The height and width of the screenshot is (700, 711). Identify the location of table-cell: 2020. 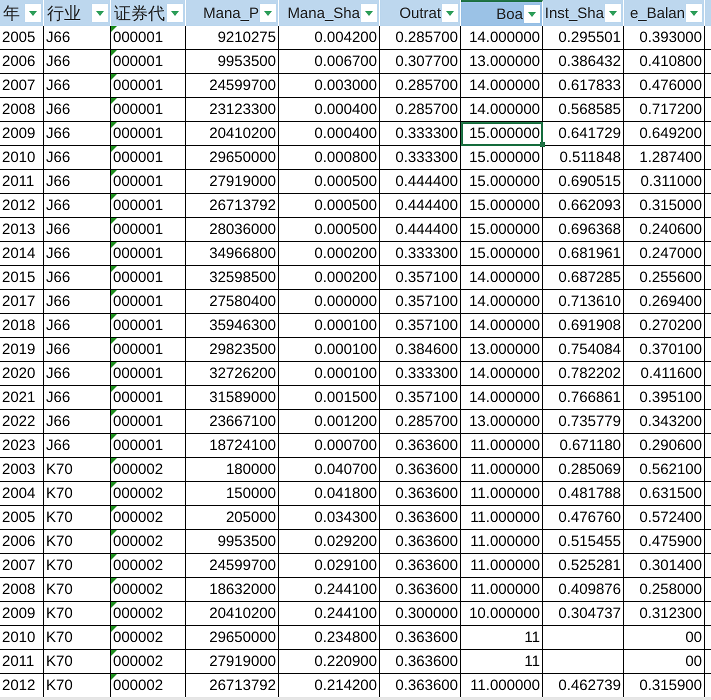
(22, 374).